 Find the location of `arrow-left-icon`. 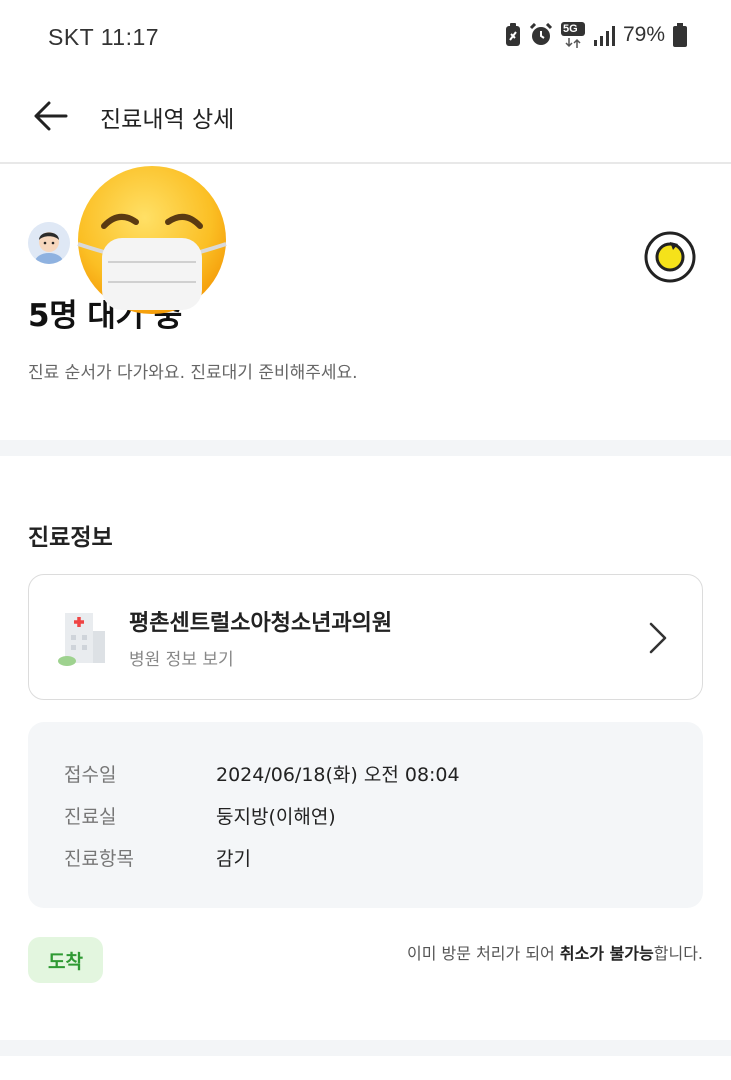

arrow-left-icon is located at coordinates (51, 116).